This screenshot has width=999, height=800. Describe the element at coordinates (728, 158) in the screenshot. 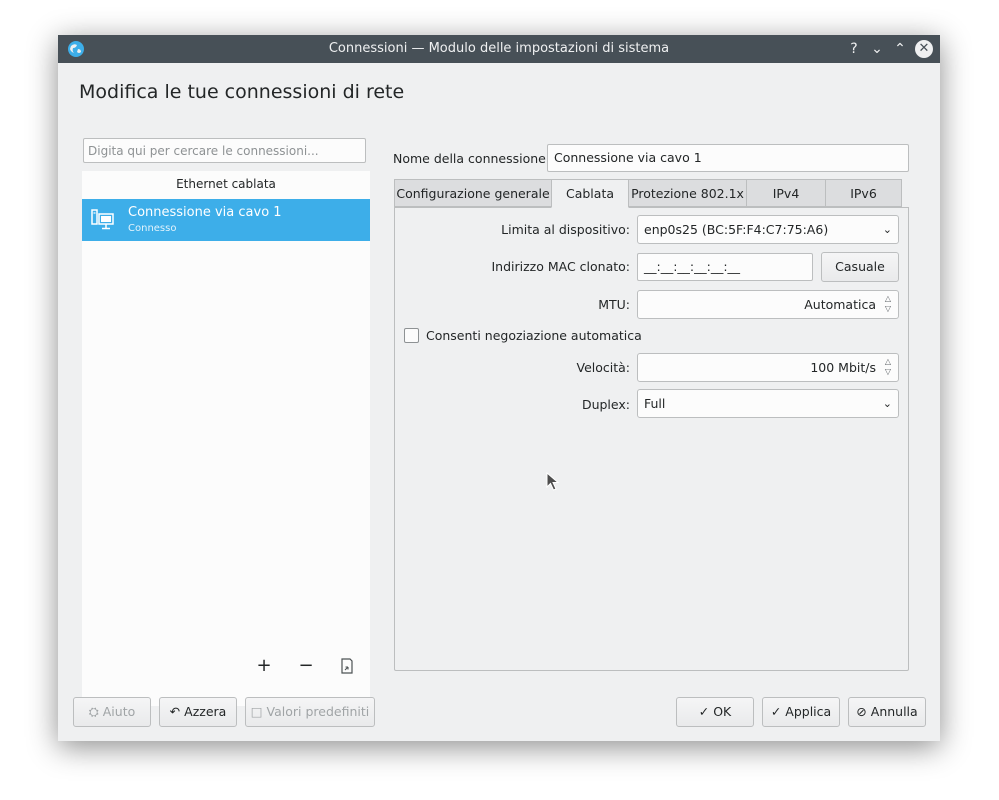

I see `connection-name-field: Connessione via cavo 1` at that location.